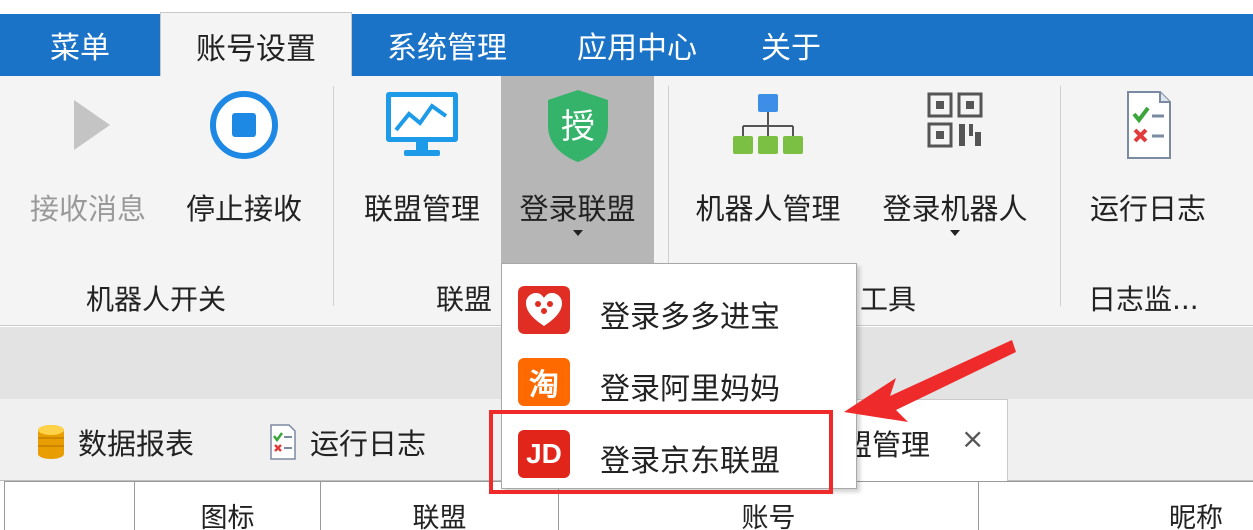 The width and height of the screenshot is (1253, 530). Describe the element at coordinates (768, 161) in the screenshot. I see `robot-management-button: 机器人管理` at that location.